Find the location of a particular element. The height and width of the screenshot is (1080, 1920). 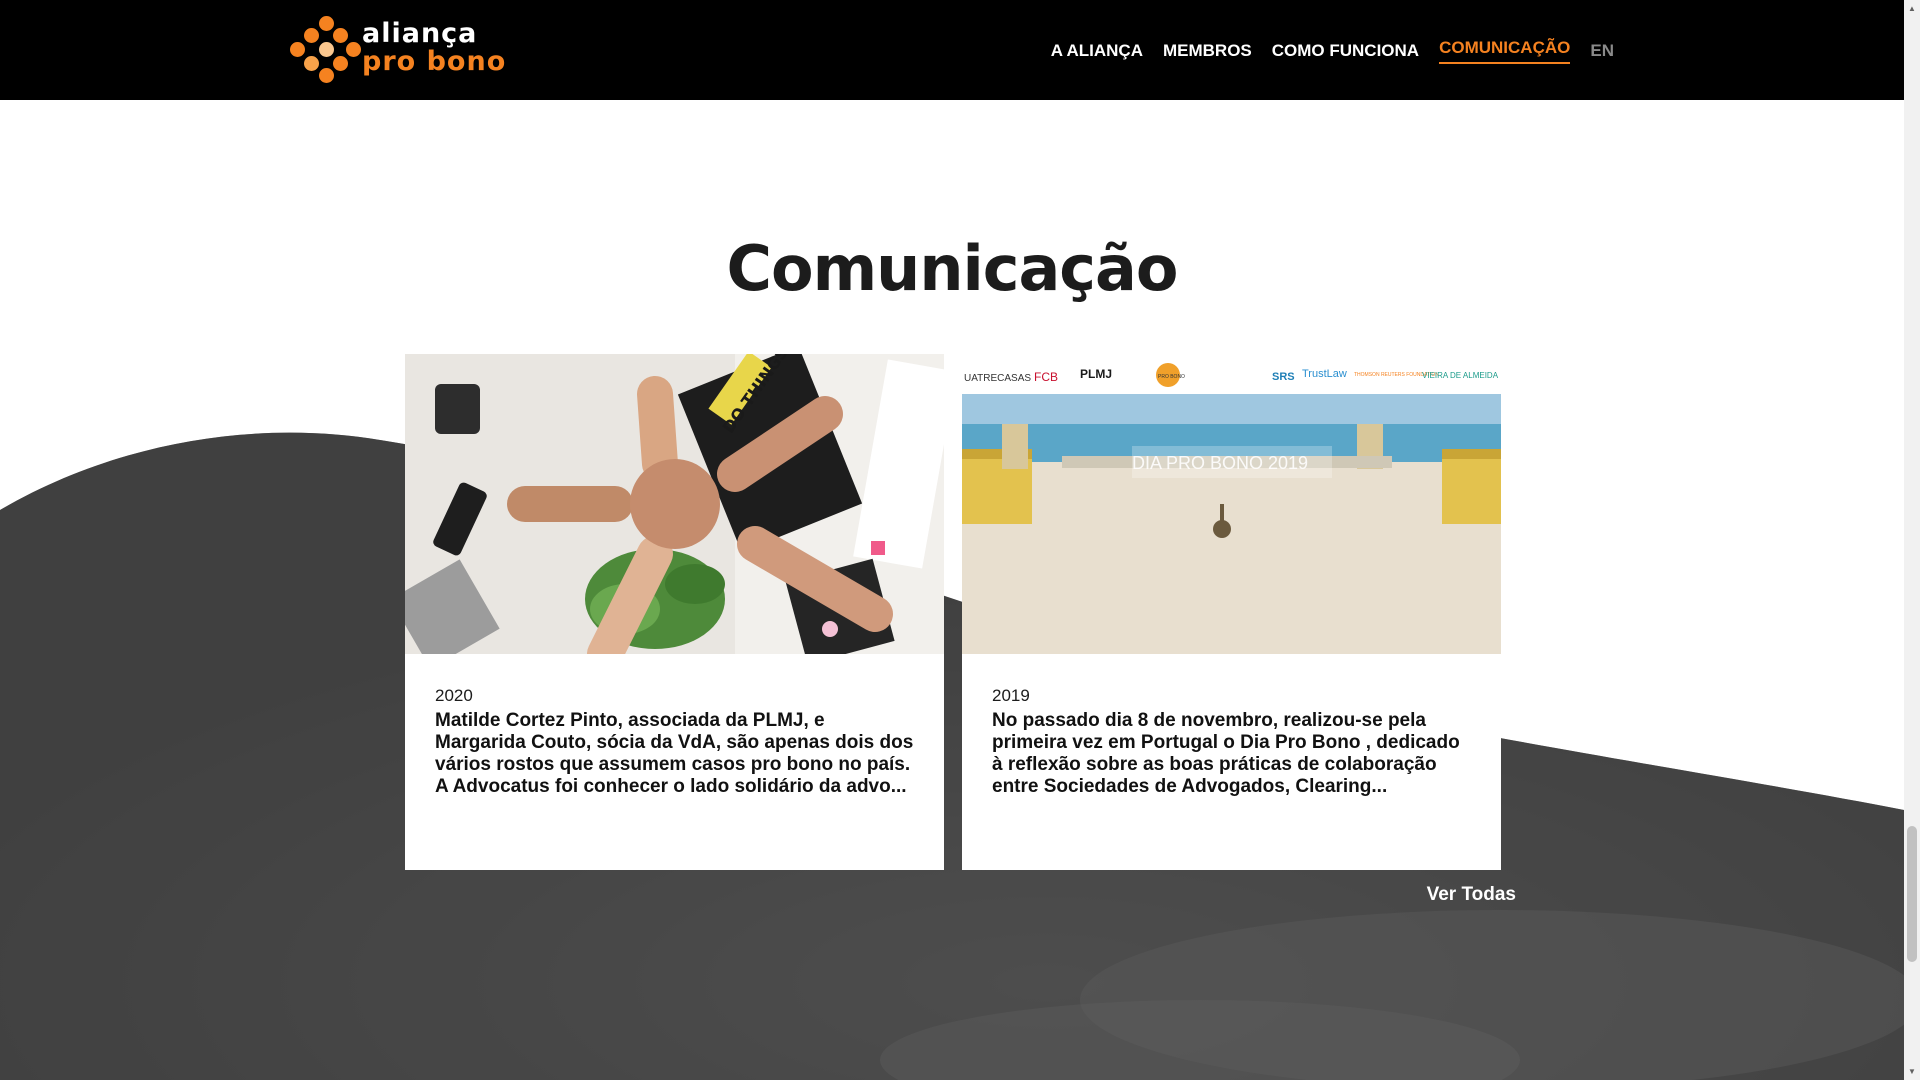

scroll-up-icon: ▲ is located at coordinates (1912, 8).